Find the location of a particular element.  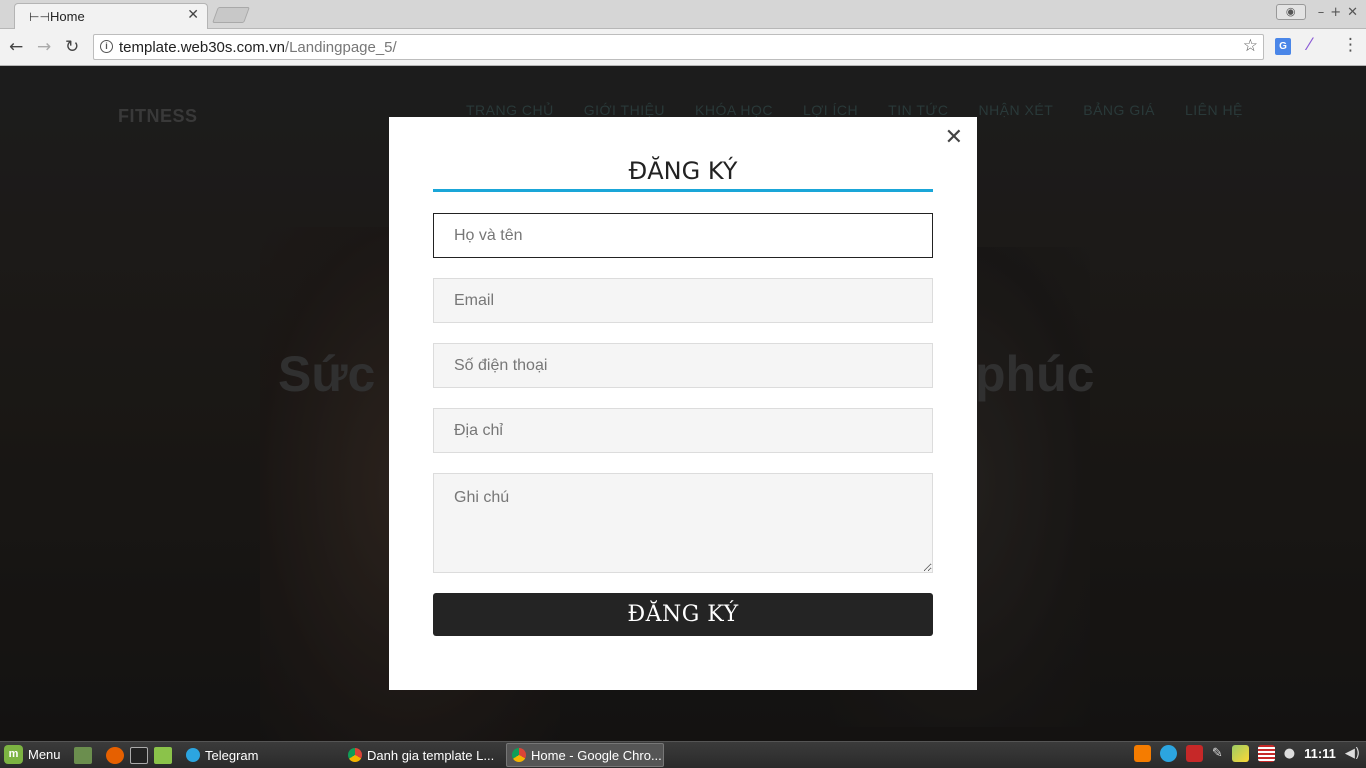

info-icon: i is located at coordinates (106, 46).